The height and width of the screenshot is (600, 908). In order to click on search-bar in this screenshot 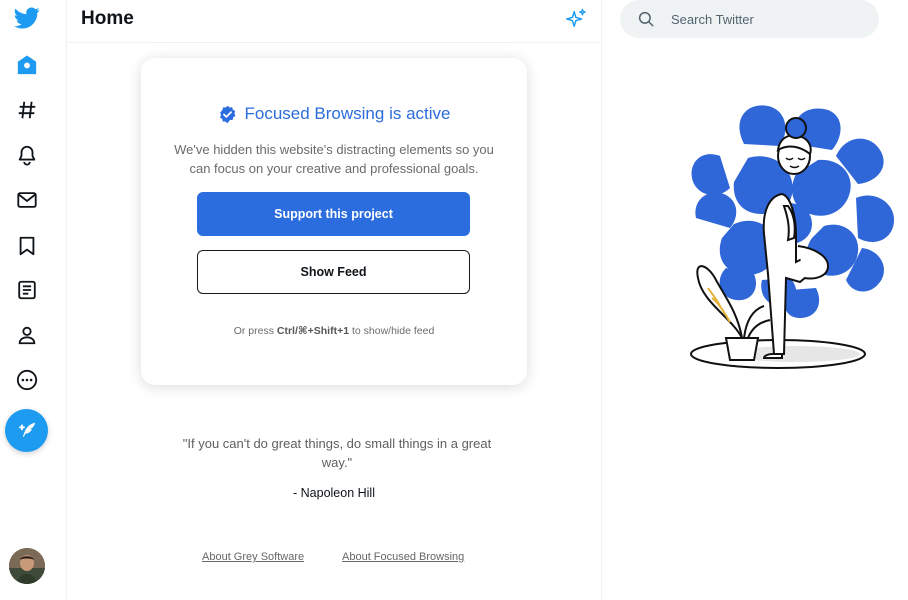, I will do `click(749, 19)`.